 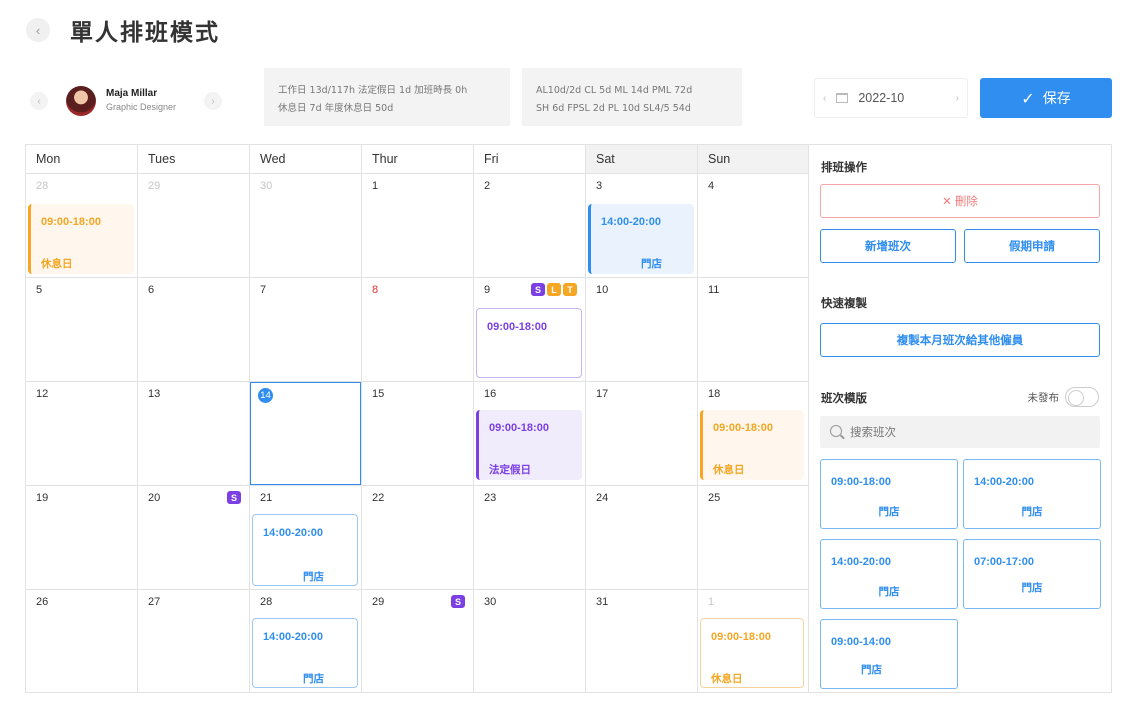 I want to click on day-cell: 22, so click(x=418, y=538).